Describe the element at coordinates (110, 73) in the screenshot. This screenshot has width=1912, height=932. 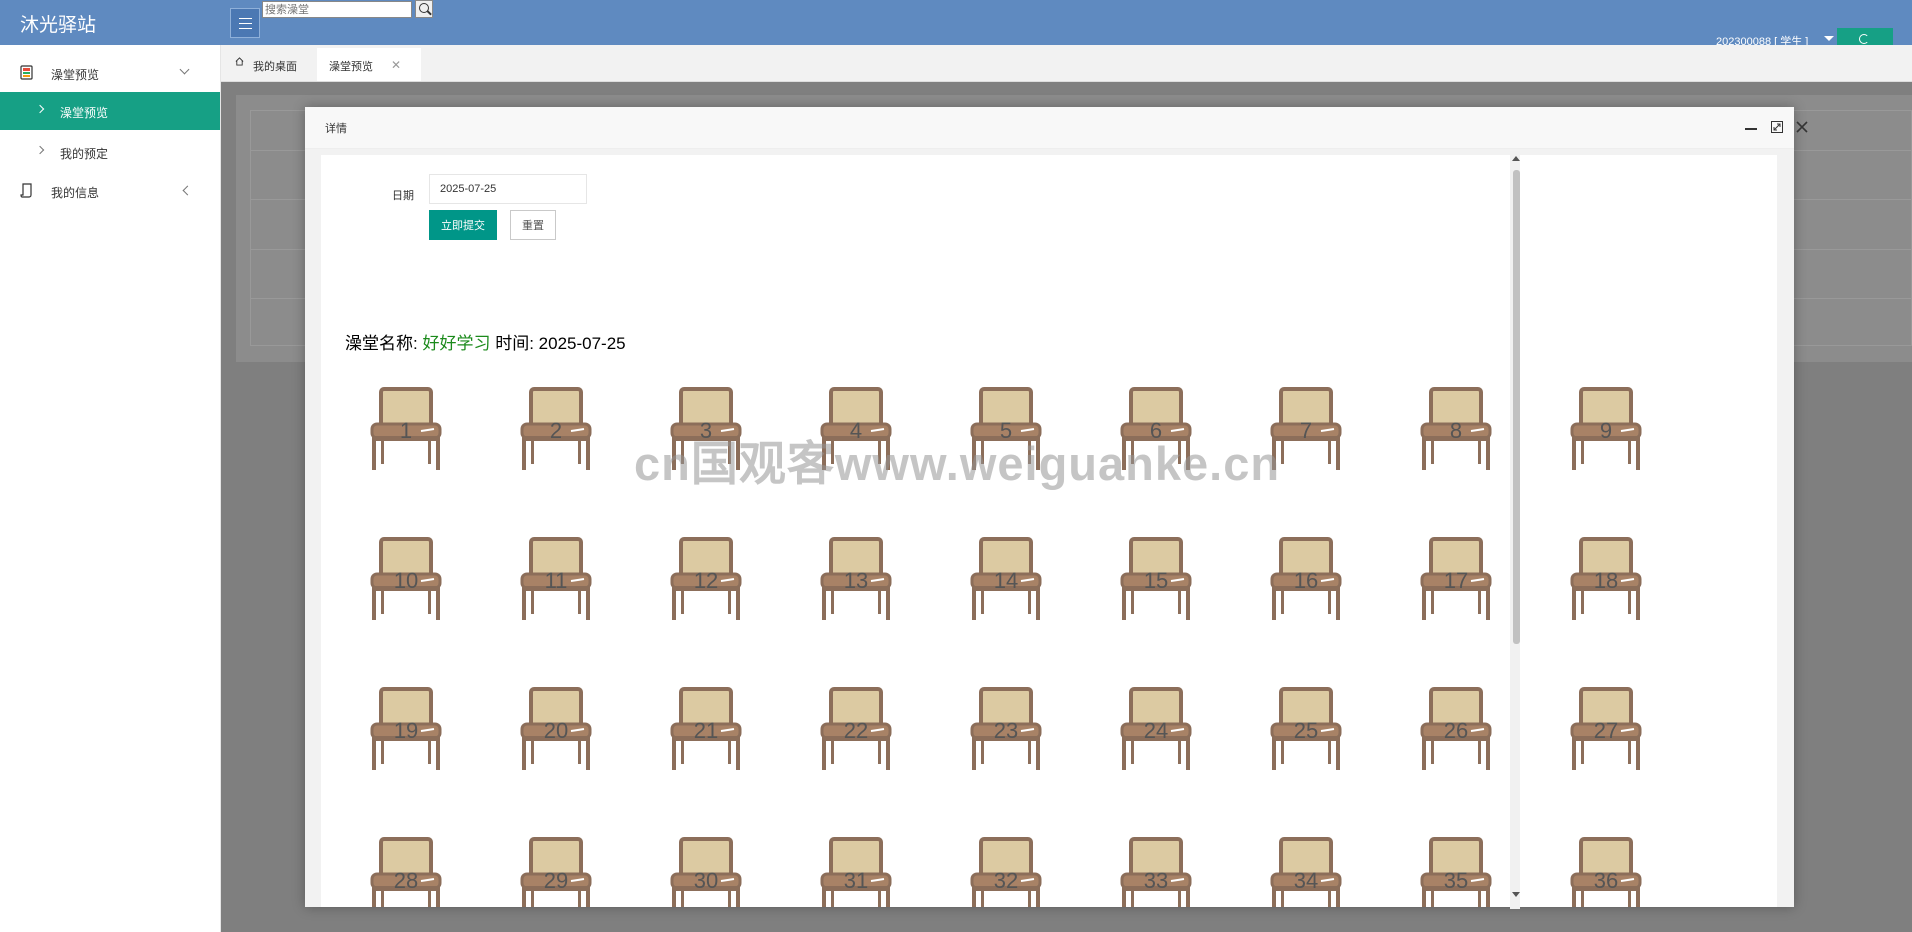
I see `sidebar-item-bath-preview-group: 澡堂预览` at that location.